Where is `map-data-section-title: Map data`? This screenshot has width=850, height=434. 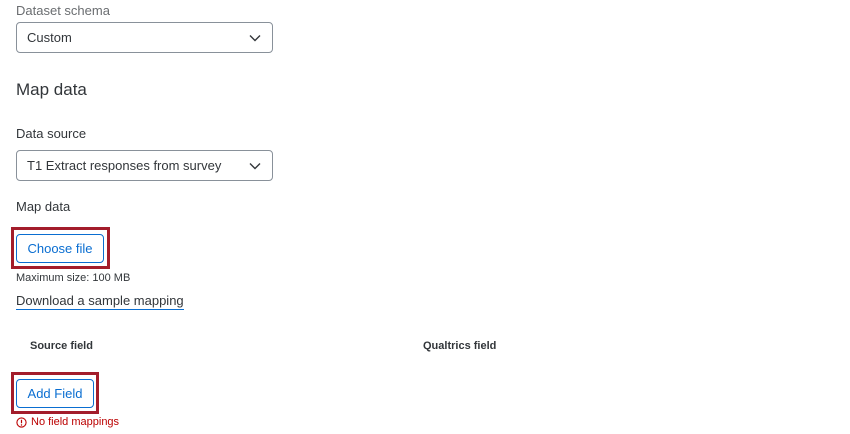
map-data-section-title: Map data is located at coordinates (51, 89).